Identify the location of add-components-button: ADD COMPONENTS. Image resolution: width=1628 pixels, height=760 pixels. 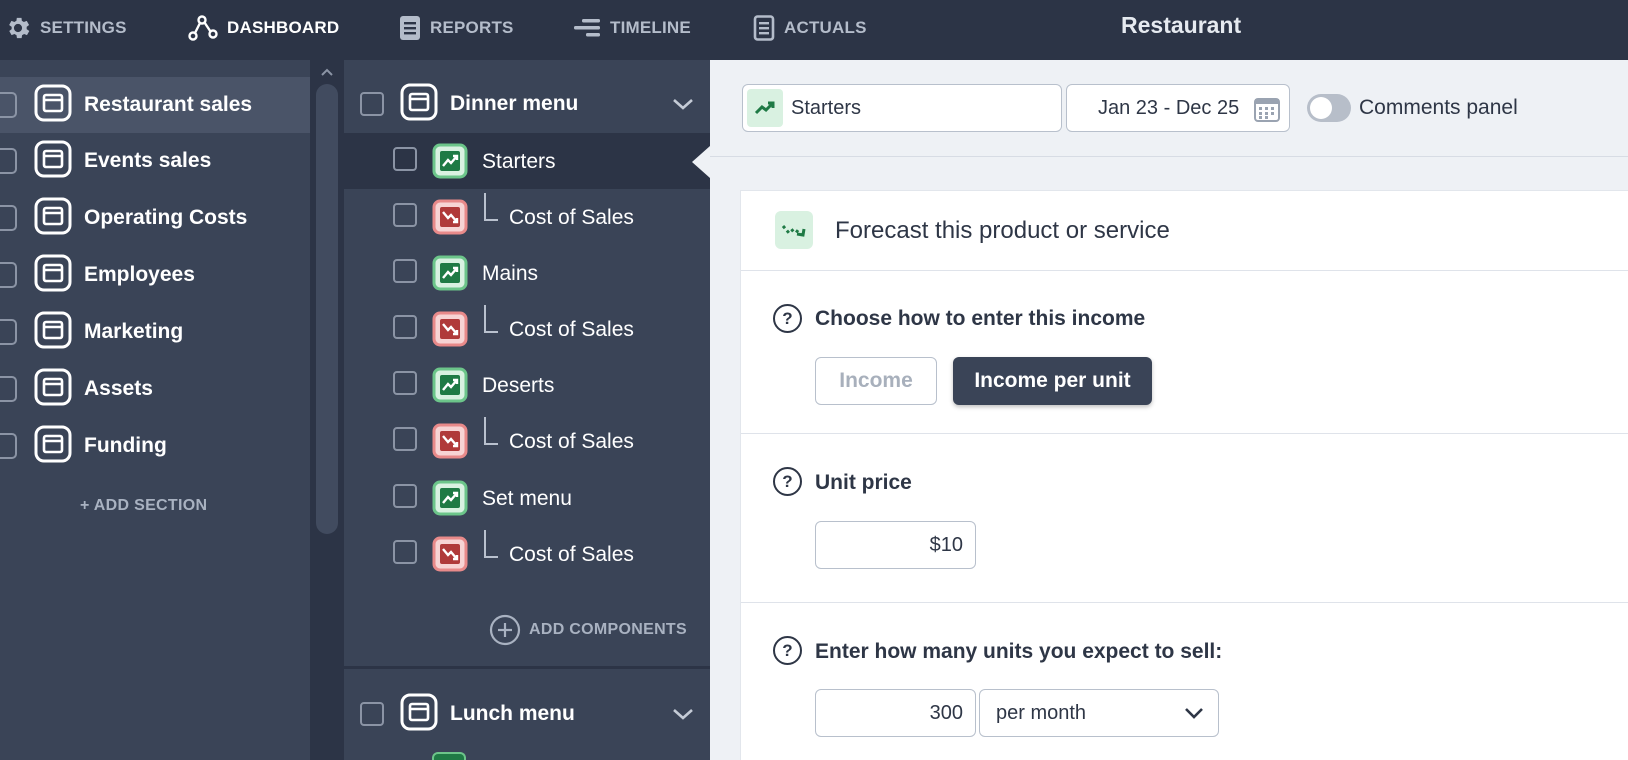
(588, 630).